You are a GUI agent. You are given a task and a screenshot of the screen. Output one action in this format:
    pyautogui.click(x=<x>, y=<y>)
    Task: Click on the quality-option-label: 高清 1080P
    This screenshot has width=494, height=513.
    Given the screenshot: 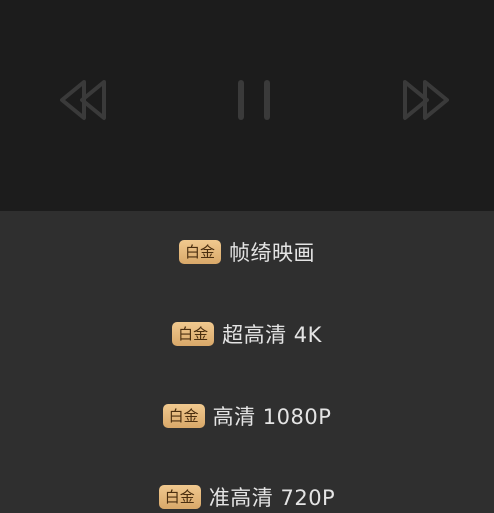 What is the action you would take?
    pyautogui.click(x=272, y=417)
    